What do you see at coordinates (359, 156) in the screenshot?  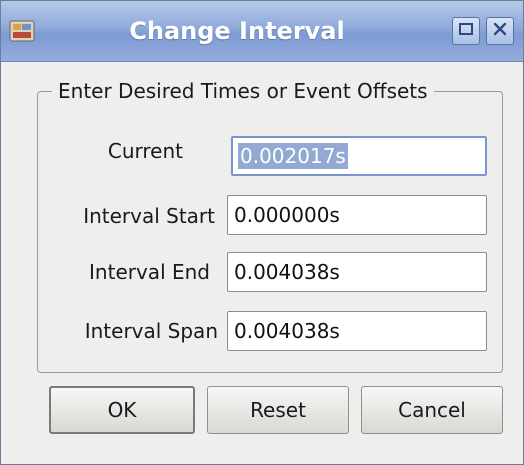 I see `current-input: 0.002017s` at bounding box center [359, 156].